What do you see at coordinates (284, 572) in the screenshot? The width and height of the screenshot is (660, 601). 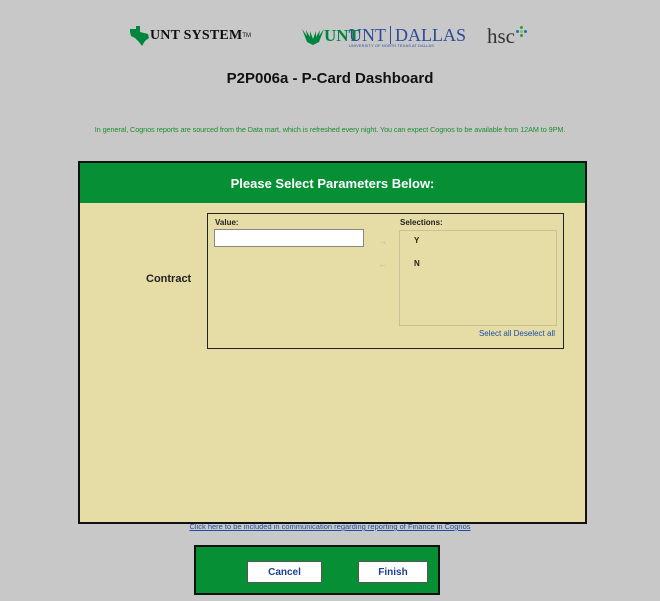 I see `cancel-button: Cancel` at bounding box center [284, 572].